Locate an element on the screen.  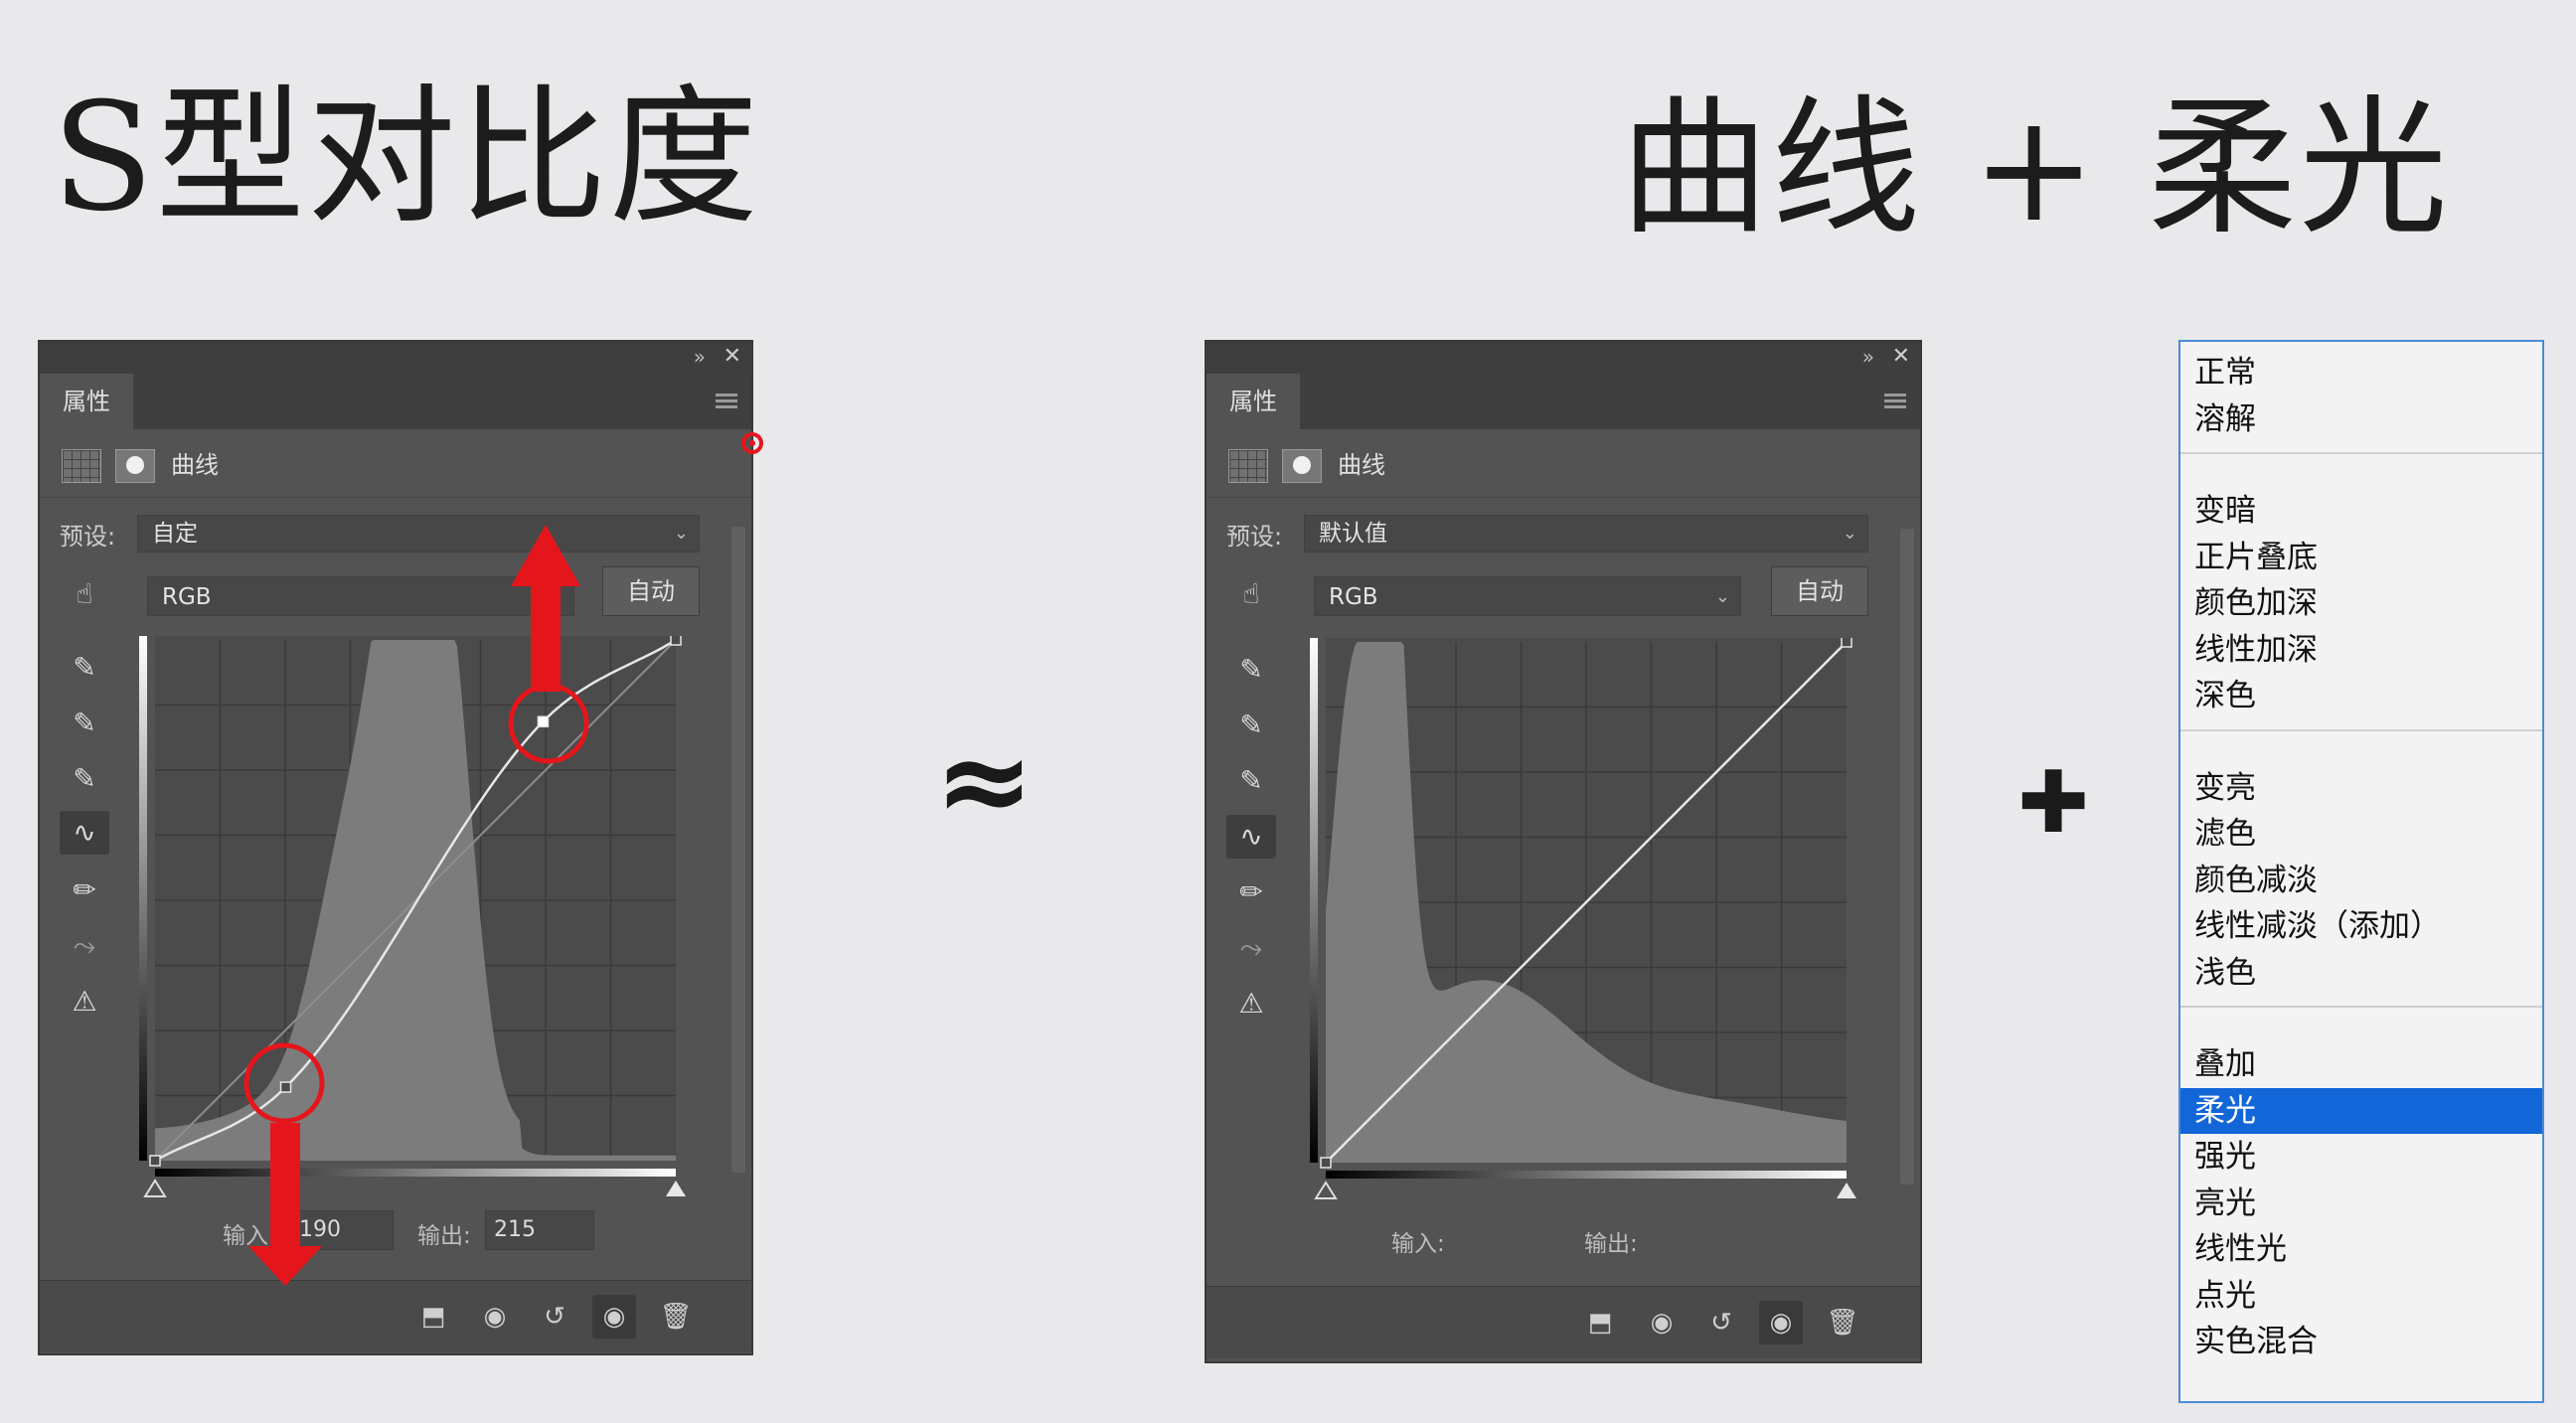
layer-mask-icon is located at coordinates (1302, 466).